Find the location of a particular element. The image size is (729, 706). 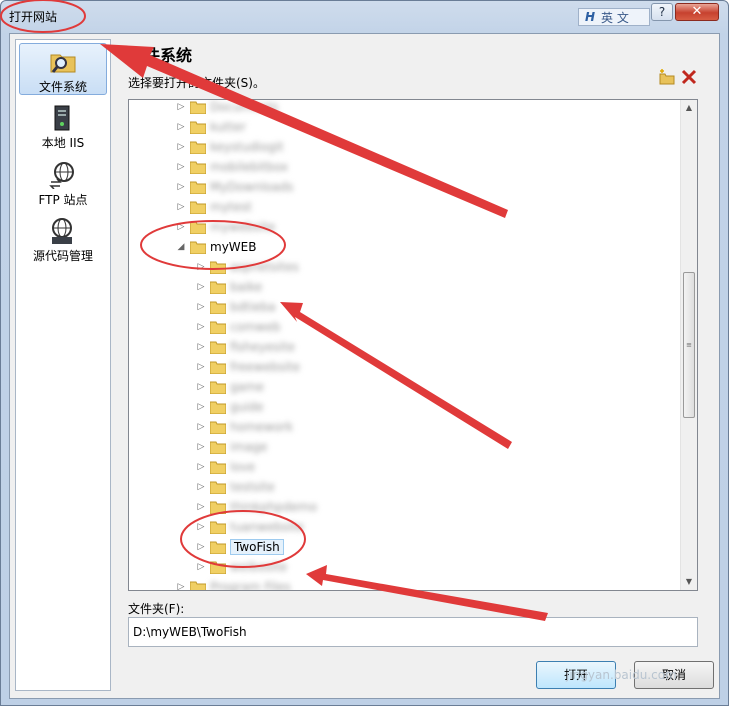

tree-item-label: MyDownloads is located at coordinates (252, 187).